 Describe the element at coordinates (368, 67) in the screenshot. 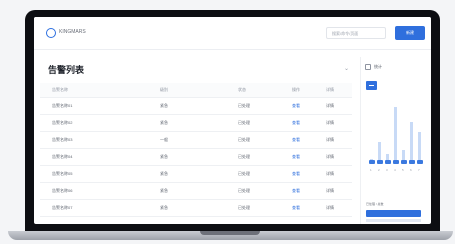

I see `chart-icon` at that location.